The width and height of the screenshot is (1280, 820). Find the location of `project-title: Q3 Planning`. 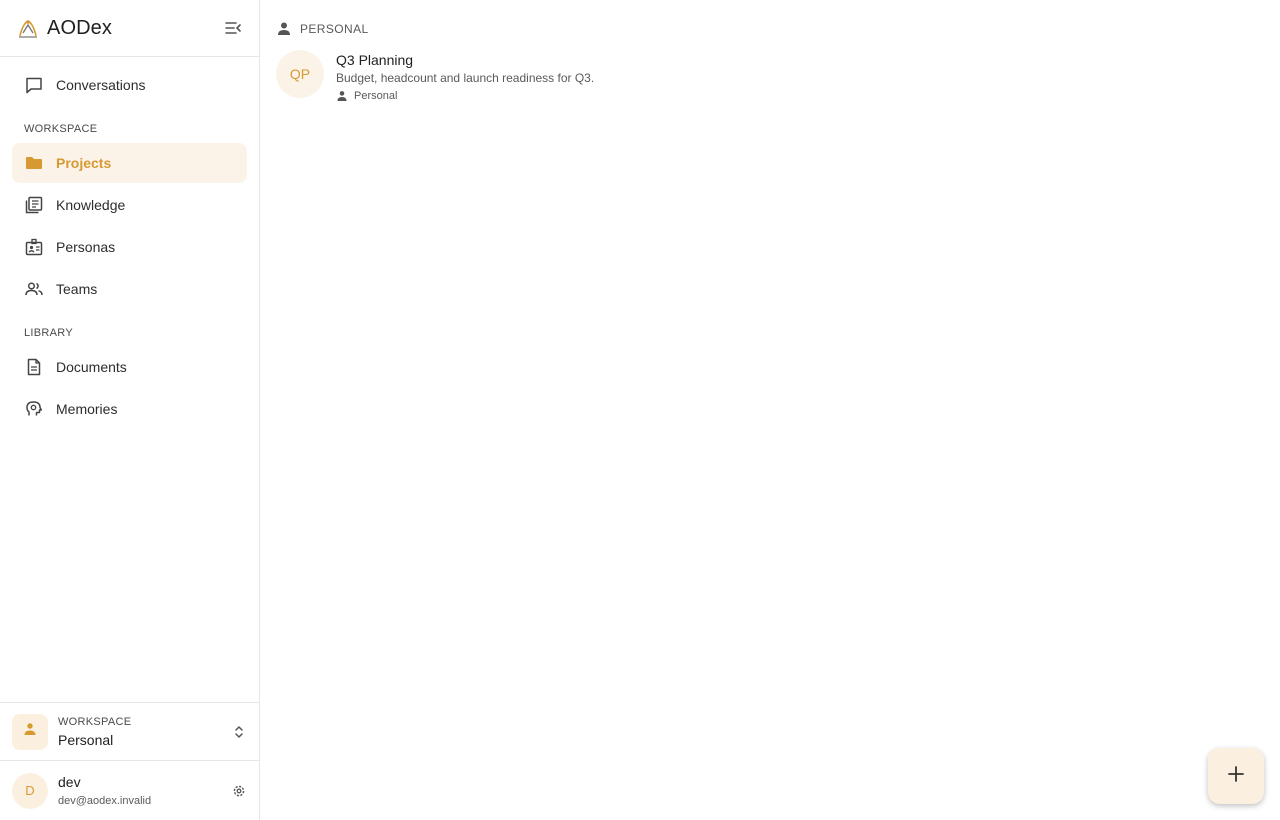

project-title: Q3 Planning is located at coordinates (375, 60).